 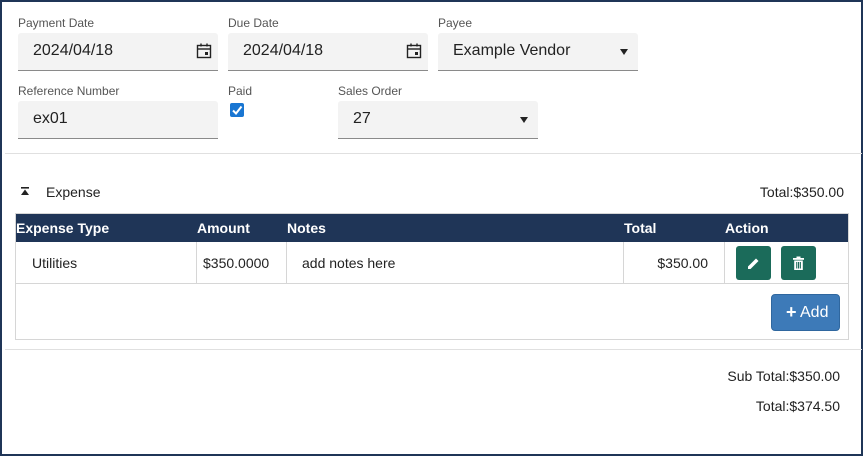 What do you see at coordinates (797, 406) in the screenshot?
I see `grand-total-text: Total:$374.50` at bounding box center [797, 406].